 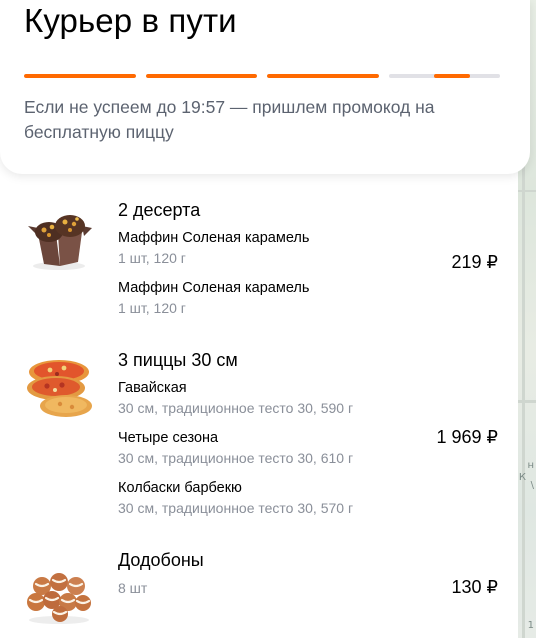 I want to click on item-name: Четыре сезона, so click(x=168, y=438).